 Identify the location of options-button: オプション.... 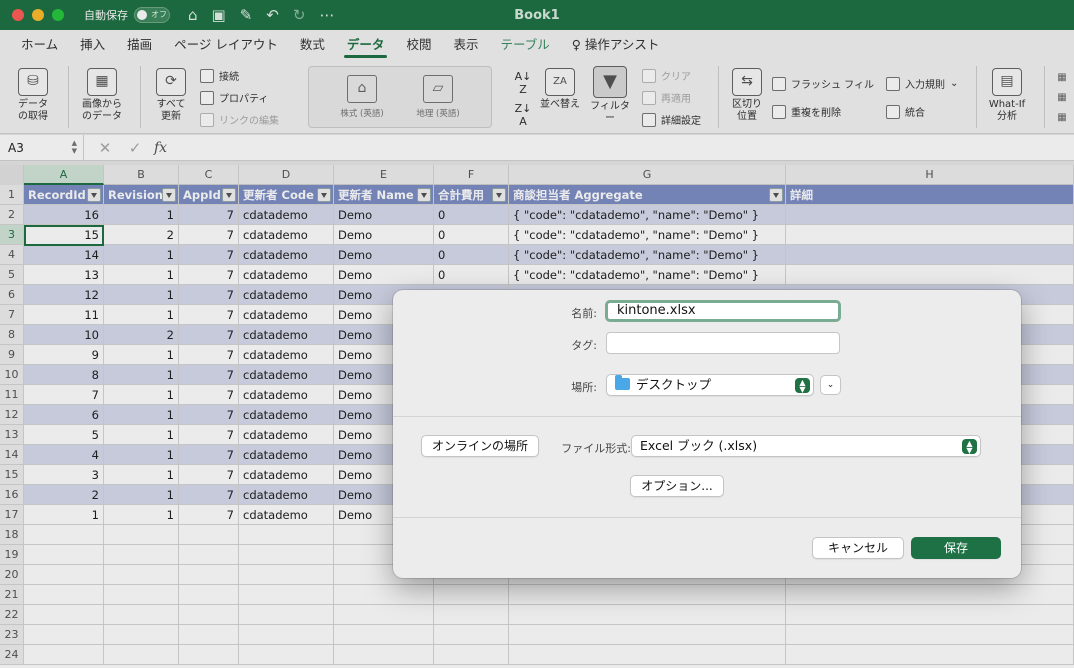
(677, 486).